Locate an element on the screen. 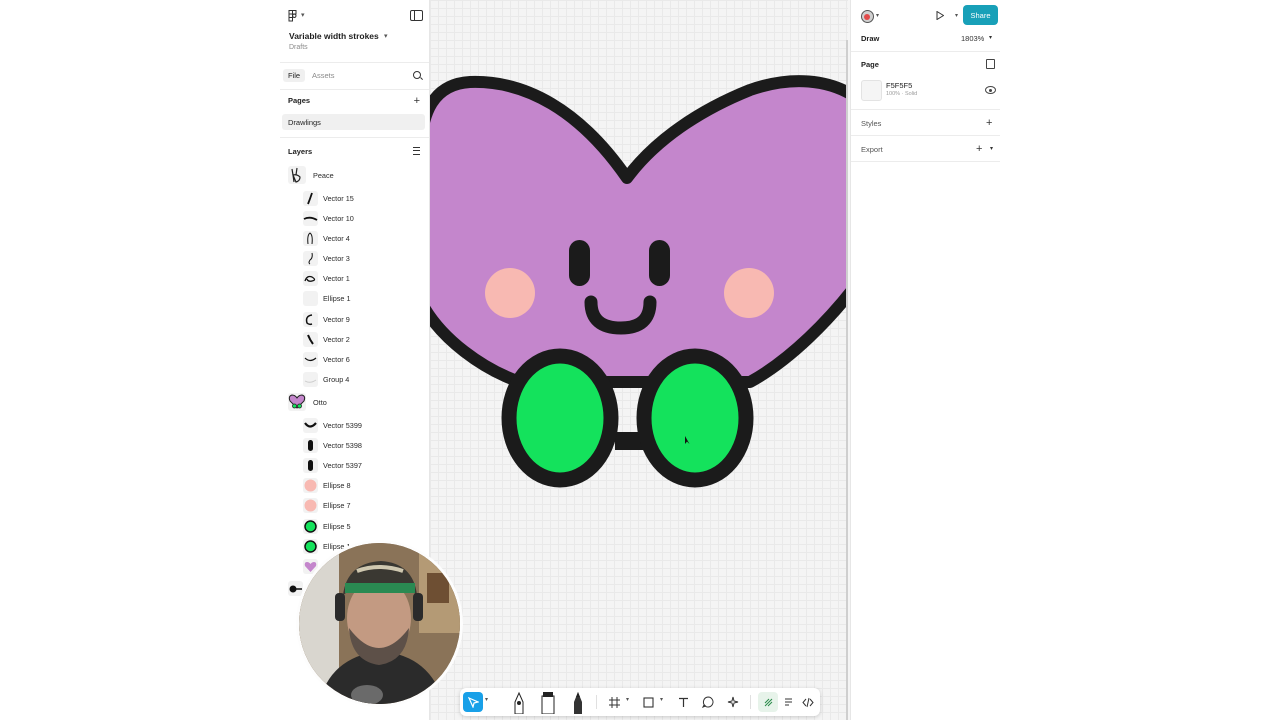 The height and width of the screenshot is (720, 1280). add-style-icon: + is located at coordinates (989, 123).